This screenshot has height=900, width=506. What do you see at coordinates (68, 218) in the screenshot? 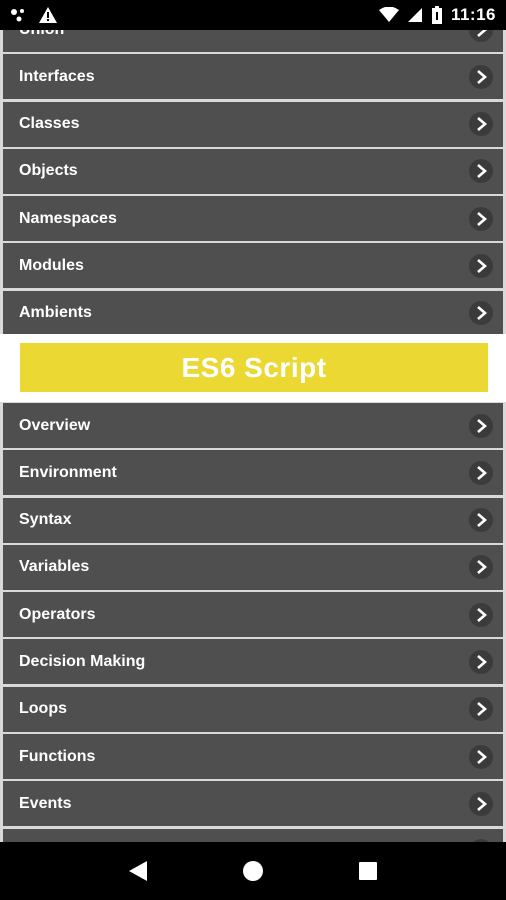
I see `list-item-label: Namespaces` at bounding box center [68, 218].